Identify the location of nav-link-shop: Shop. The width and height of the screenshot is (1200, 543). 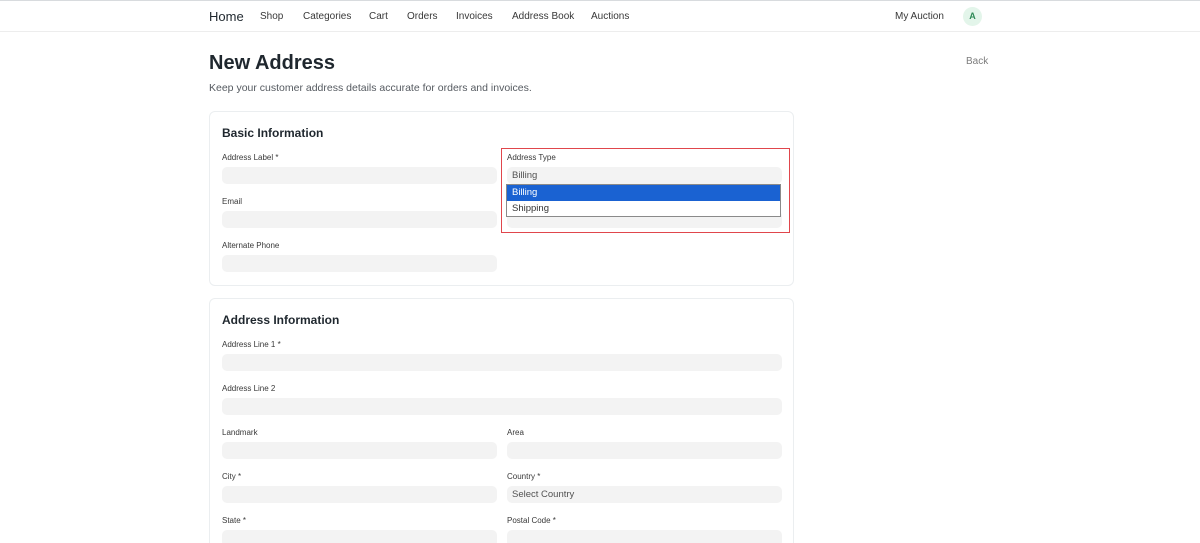
(271, 16).